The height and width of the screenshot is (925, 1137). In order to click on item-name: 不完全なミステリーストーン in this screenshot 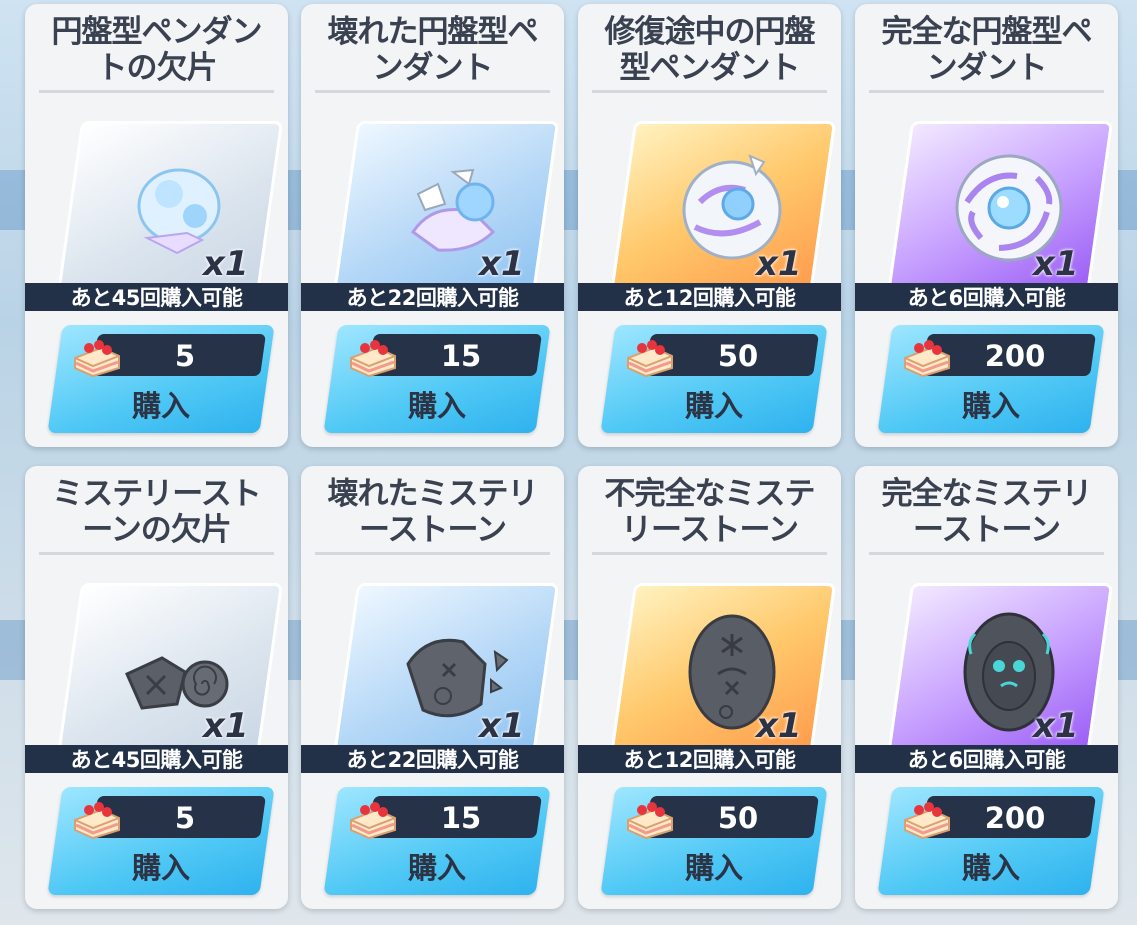, I will do `click(710, 512)`.